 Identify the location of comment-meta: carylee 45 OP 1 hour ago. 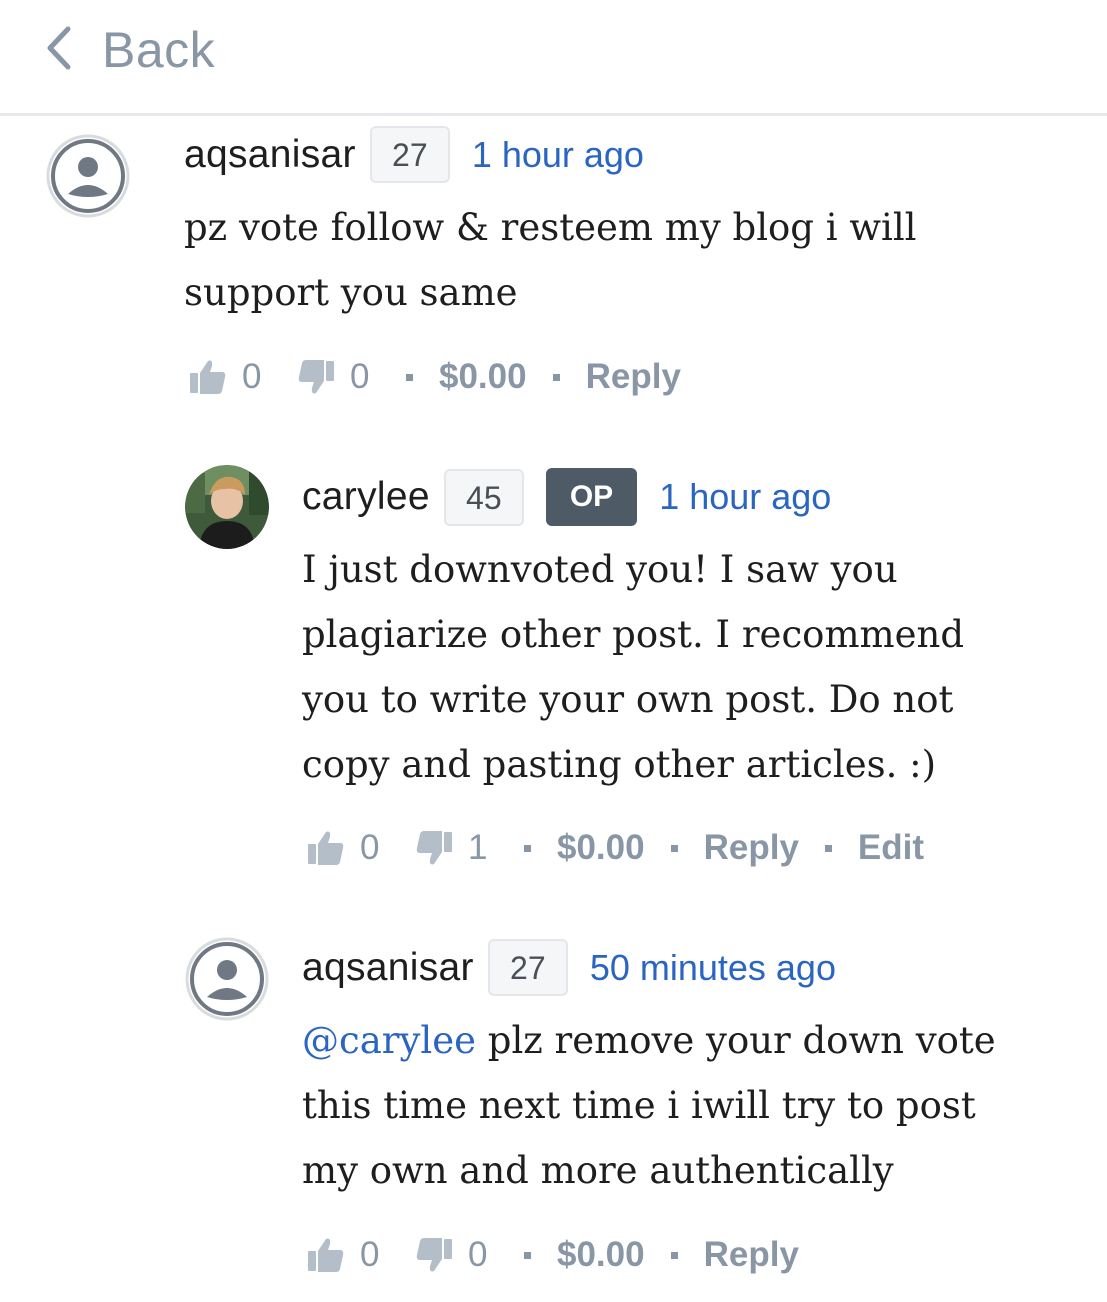
(566, 497).